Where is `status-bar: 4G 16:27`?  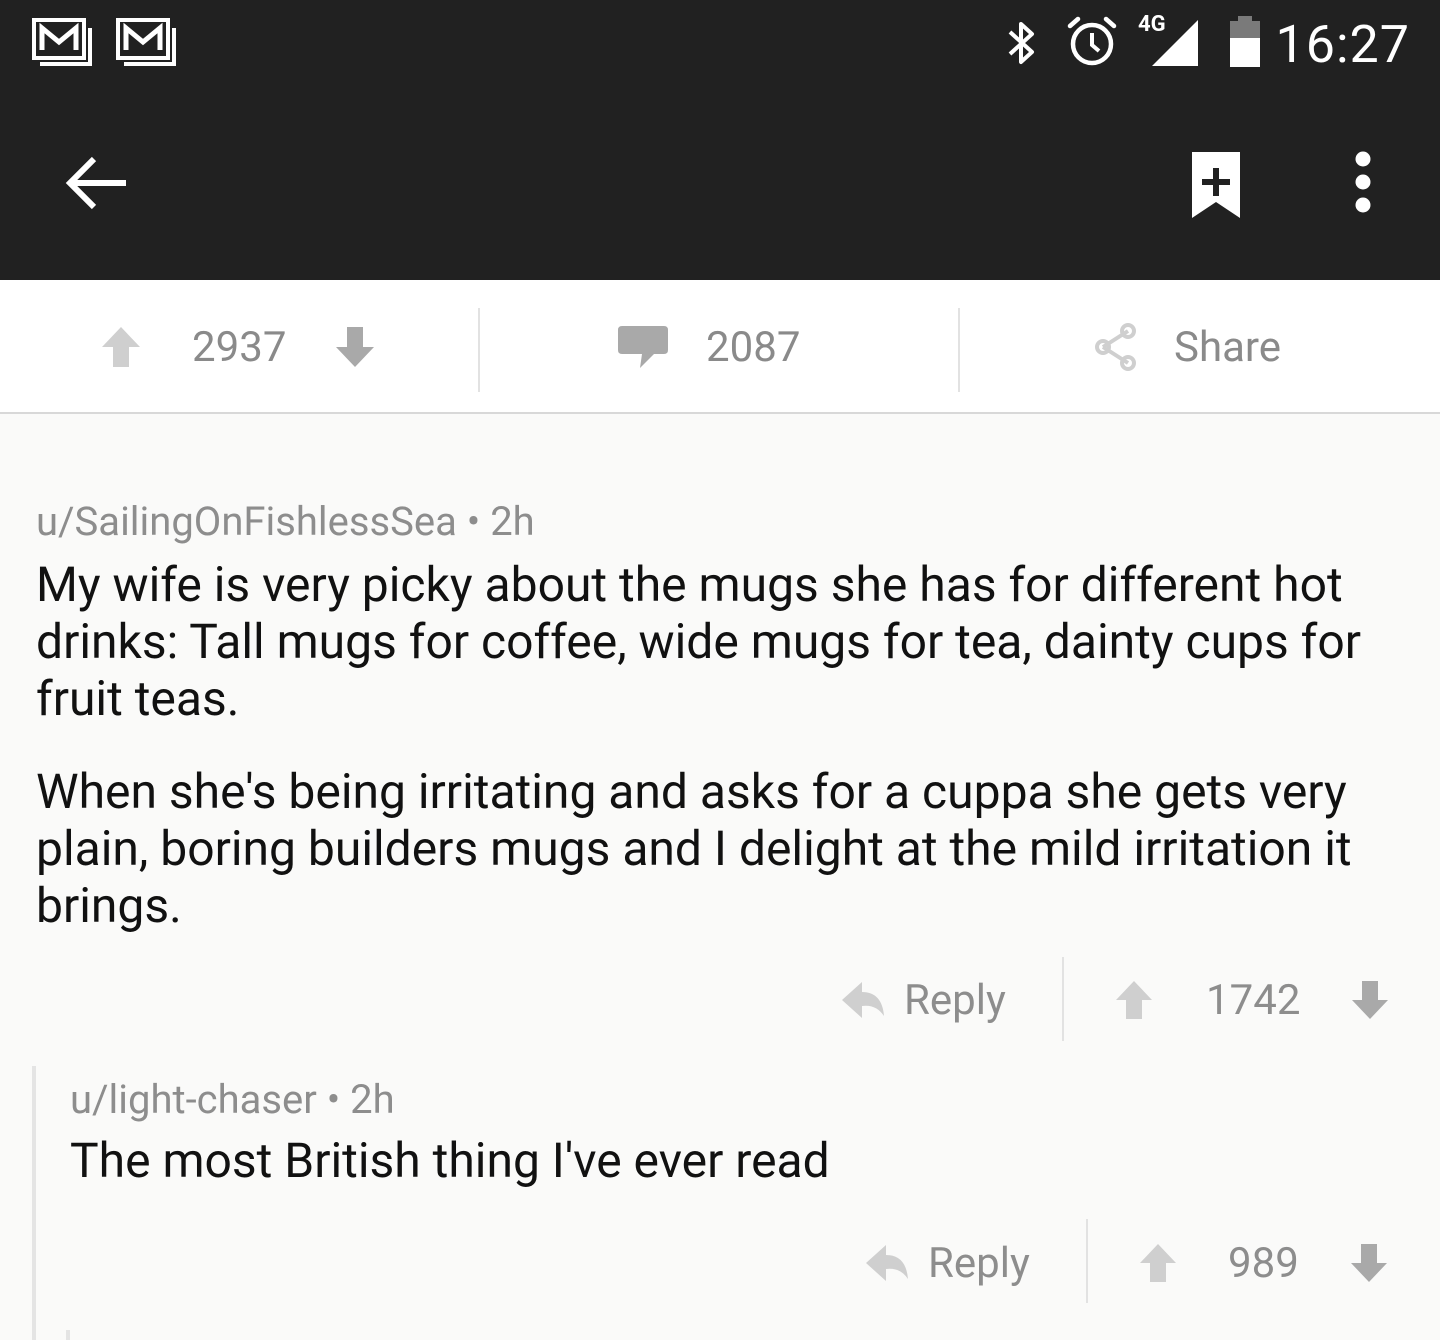
status-bar: 4G 16:27 is located at coordinates (720, 45).